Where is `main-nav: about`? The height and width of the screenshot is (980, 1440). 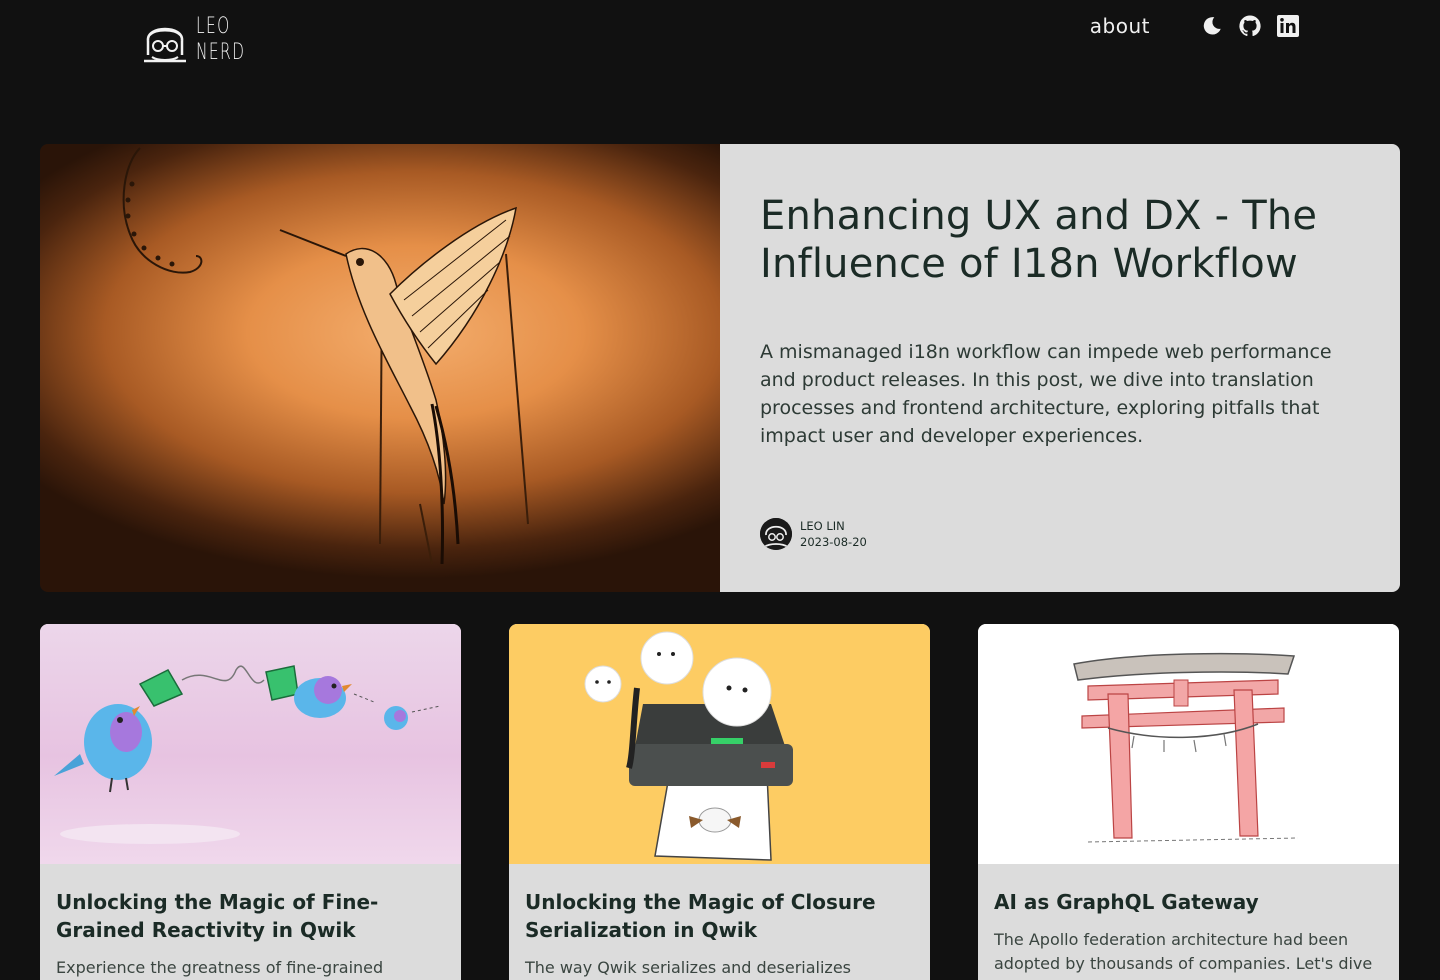 main-nav: about is located at coordinates (1195, 26).